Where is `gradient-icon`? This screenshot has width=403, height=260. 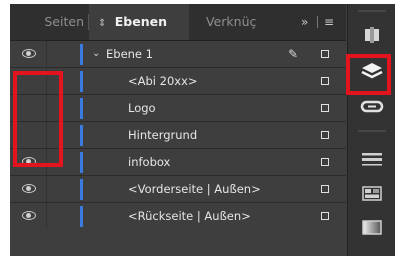
gradient-icon is located at coordinates (372, 227).